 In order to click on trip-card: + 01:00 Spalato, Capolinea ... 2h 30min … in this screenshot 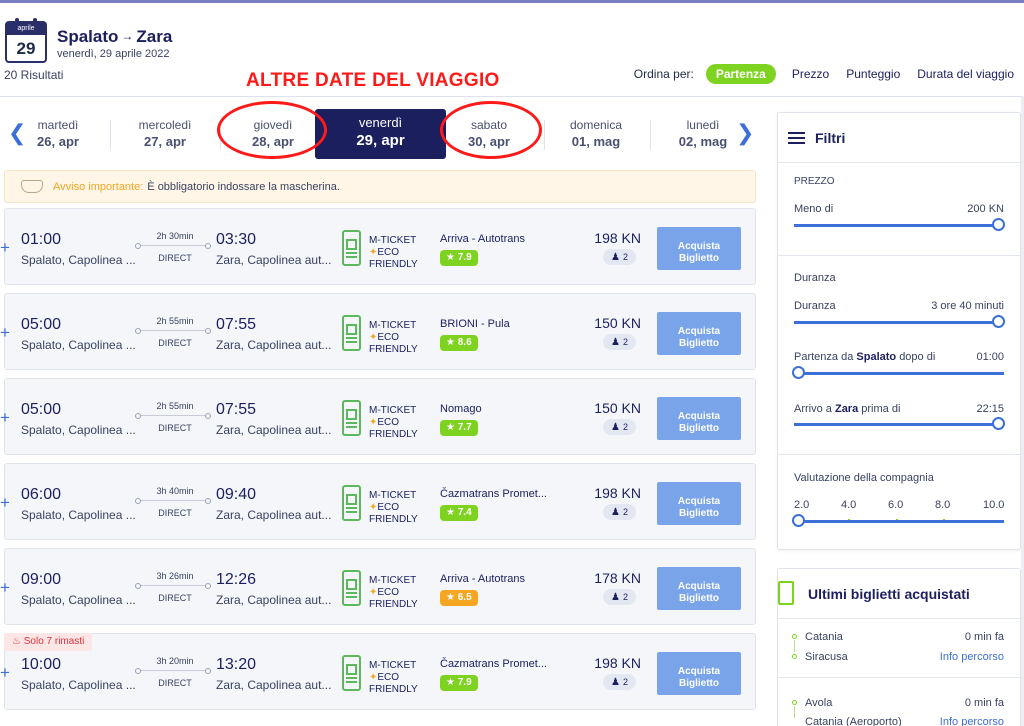, I will do `click(378, 246)`.